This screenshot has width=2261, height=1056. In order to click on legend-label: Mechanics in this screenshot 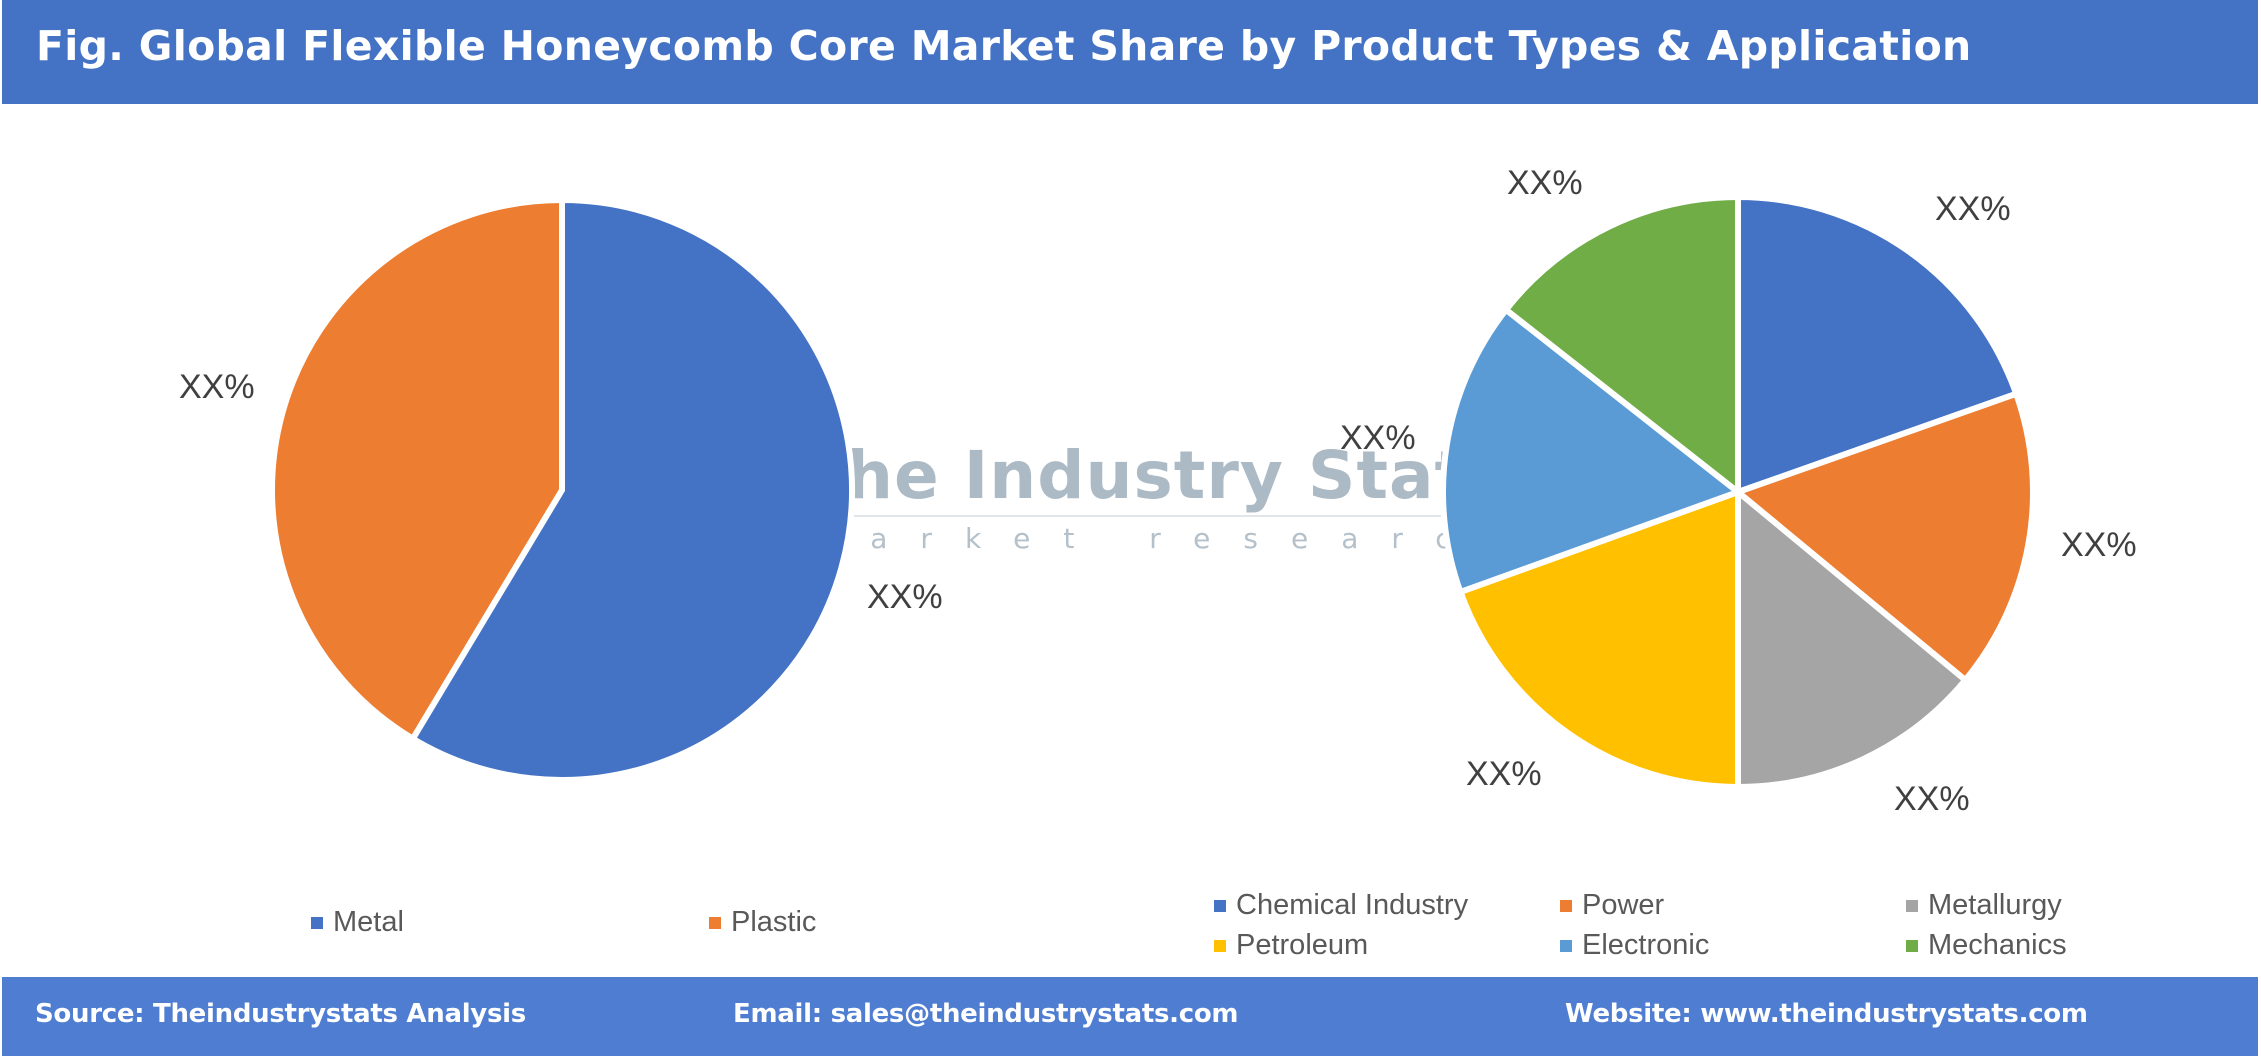, I will do `click(1997, 945)`.